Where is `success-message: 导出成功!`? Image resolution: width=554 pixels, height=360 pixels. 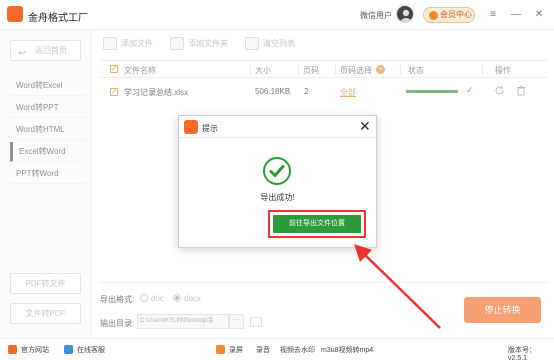
success-message: 导出成功! is located at coordinates (277, 197).